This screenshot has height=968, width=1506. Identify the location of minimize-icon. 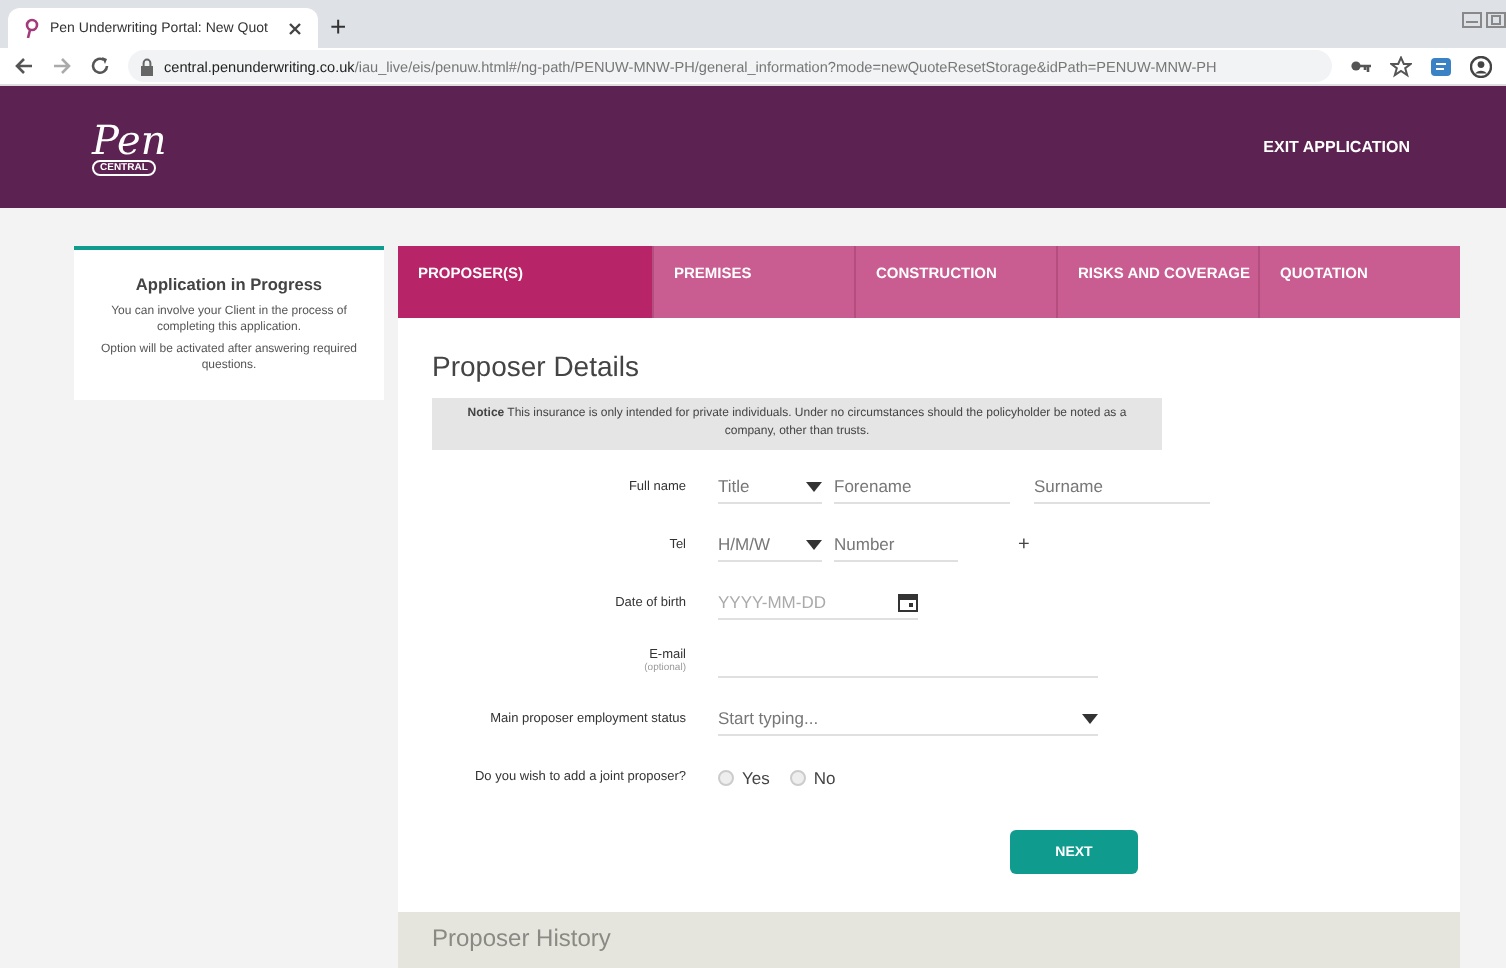
(1472, 20).